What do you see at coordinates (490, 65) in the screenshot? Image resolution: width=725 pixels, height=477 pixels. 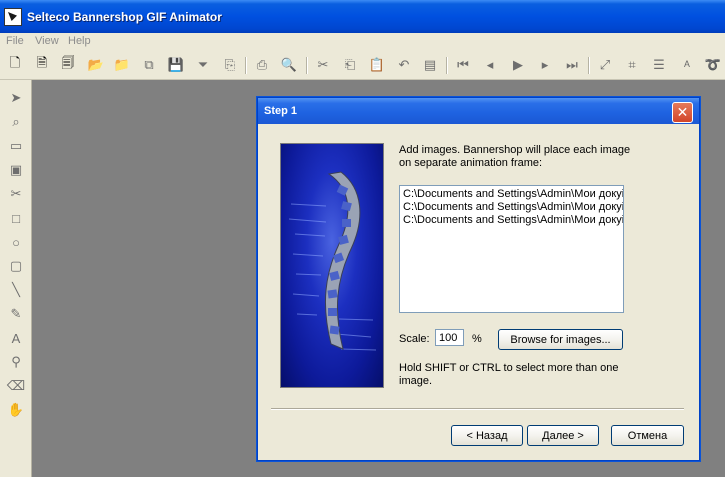 I see `prev-frame-icon: ◂` at bounding box center [490, 65].